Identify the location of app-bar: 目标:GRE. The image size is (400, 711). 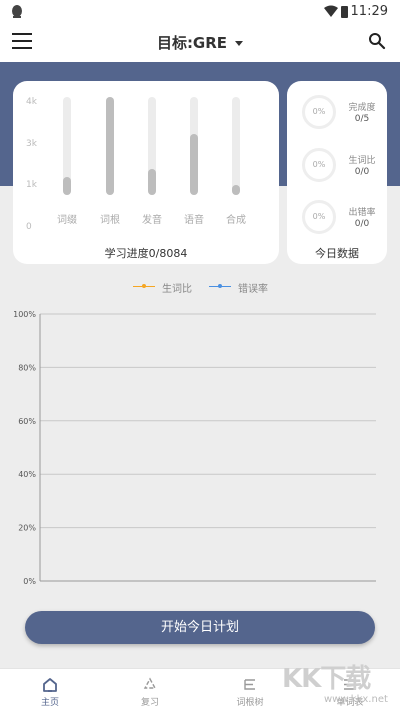
(200, 43).